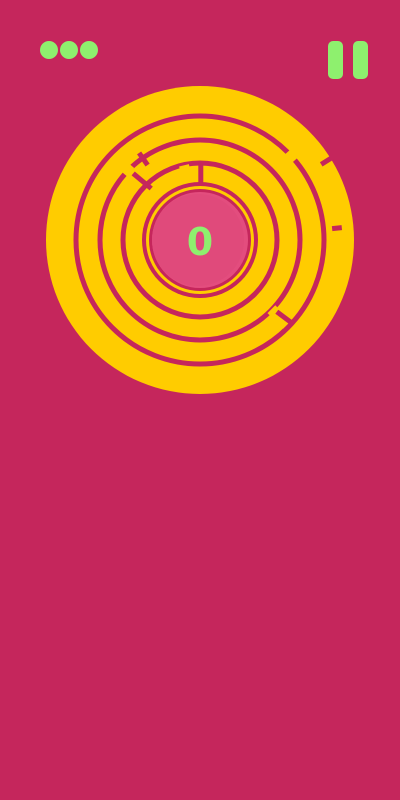  Describe the element at coordinates (337, 228) in the screenshot. I see `maze-wall` at that location.